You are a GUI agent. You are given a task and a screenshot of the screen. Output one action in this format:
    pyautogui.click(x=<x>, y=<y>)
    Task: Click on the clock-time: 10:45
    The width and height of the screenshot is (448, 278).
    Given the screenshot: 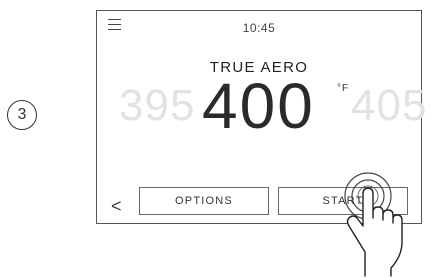 What is the action you would take?
    pyautogui.click(x=259, y=28)
    